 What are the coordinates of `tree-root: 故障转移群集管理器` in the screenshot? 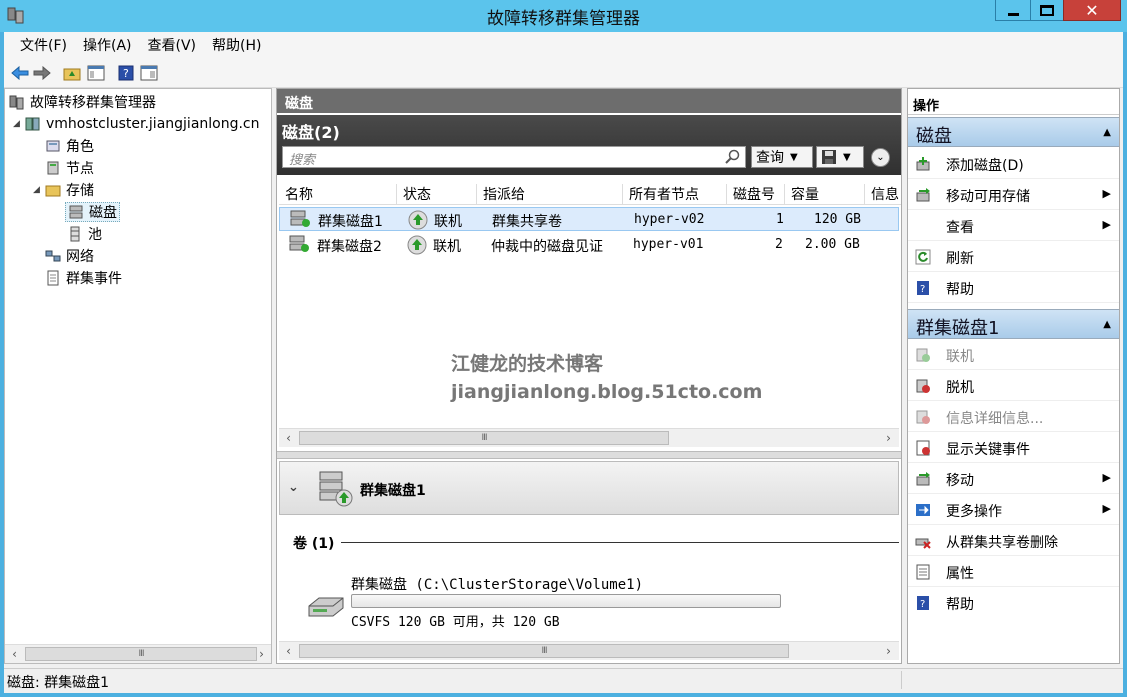 It's located at (82, 102).